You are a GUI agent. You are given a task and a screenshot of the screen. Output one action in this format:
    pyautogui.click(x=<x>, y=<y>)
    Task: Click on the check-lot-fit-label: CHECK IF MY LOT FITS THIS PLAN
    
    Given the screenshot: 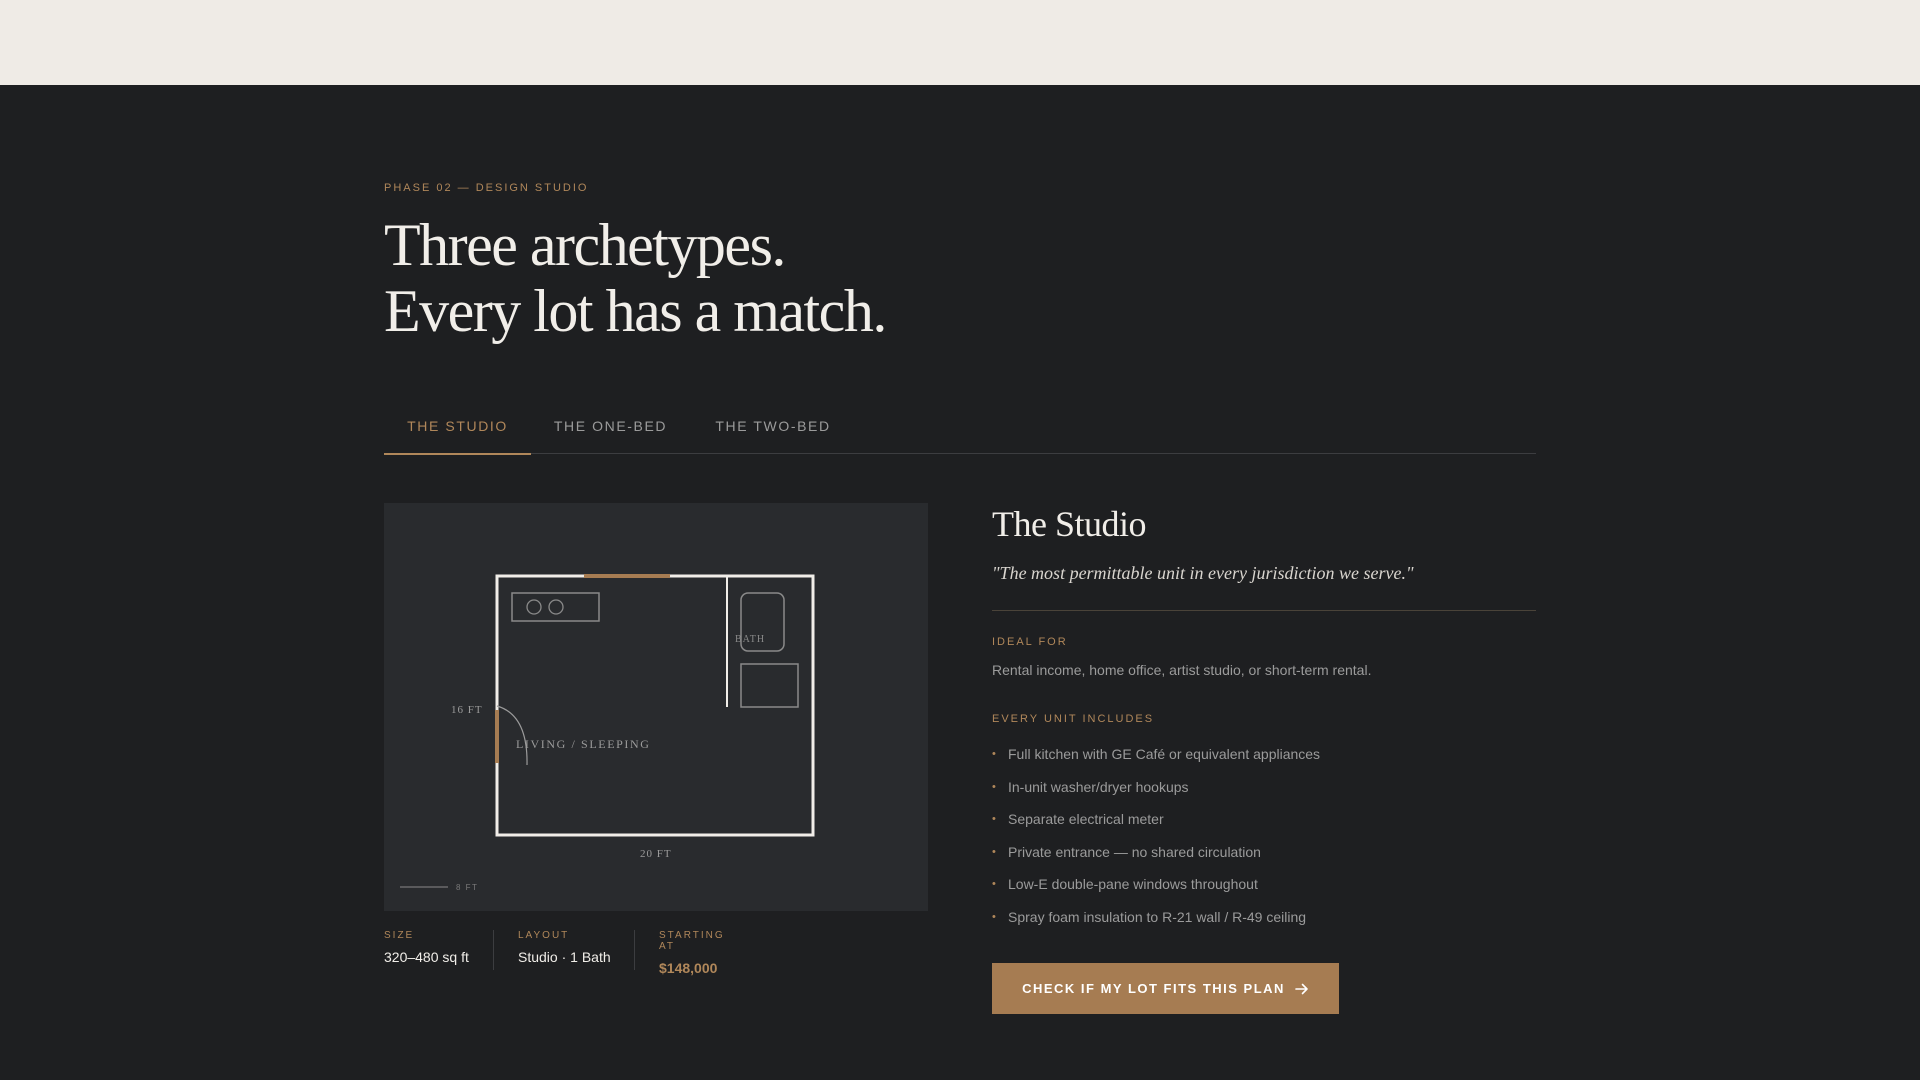 What is the action you would take?
    pyautogui.click(x=1153, y=988)
    